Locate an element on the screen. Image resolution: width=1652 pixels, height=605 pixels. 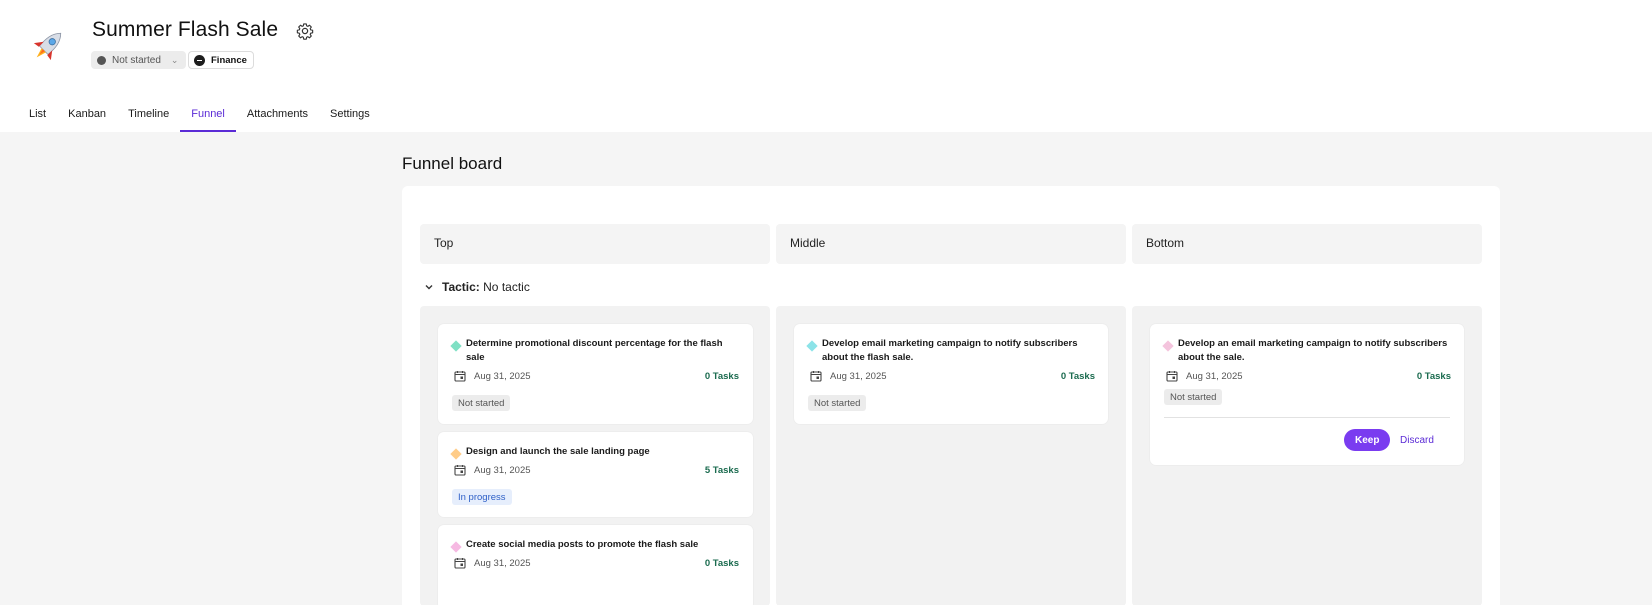
page-title: Funnel board is located at coordinates (452, 163).